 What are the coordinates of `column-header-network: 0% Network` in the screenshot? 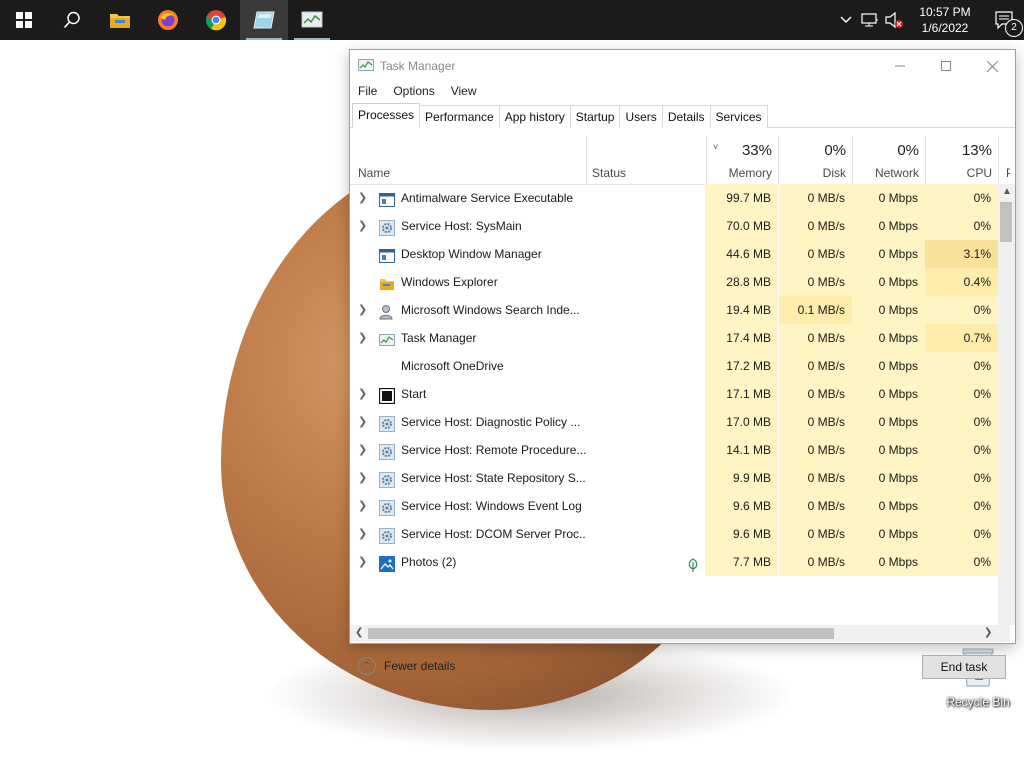 It's located at (889, 160).